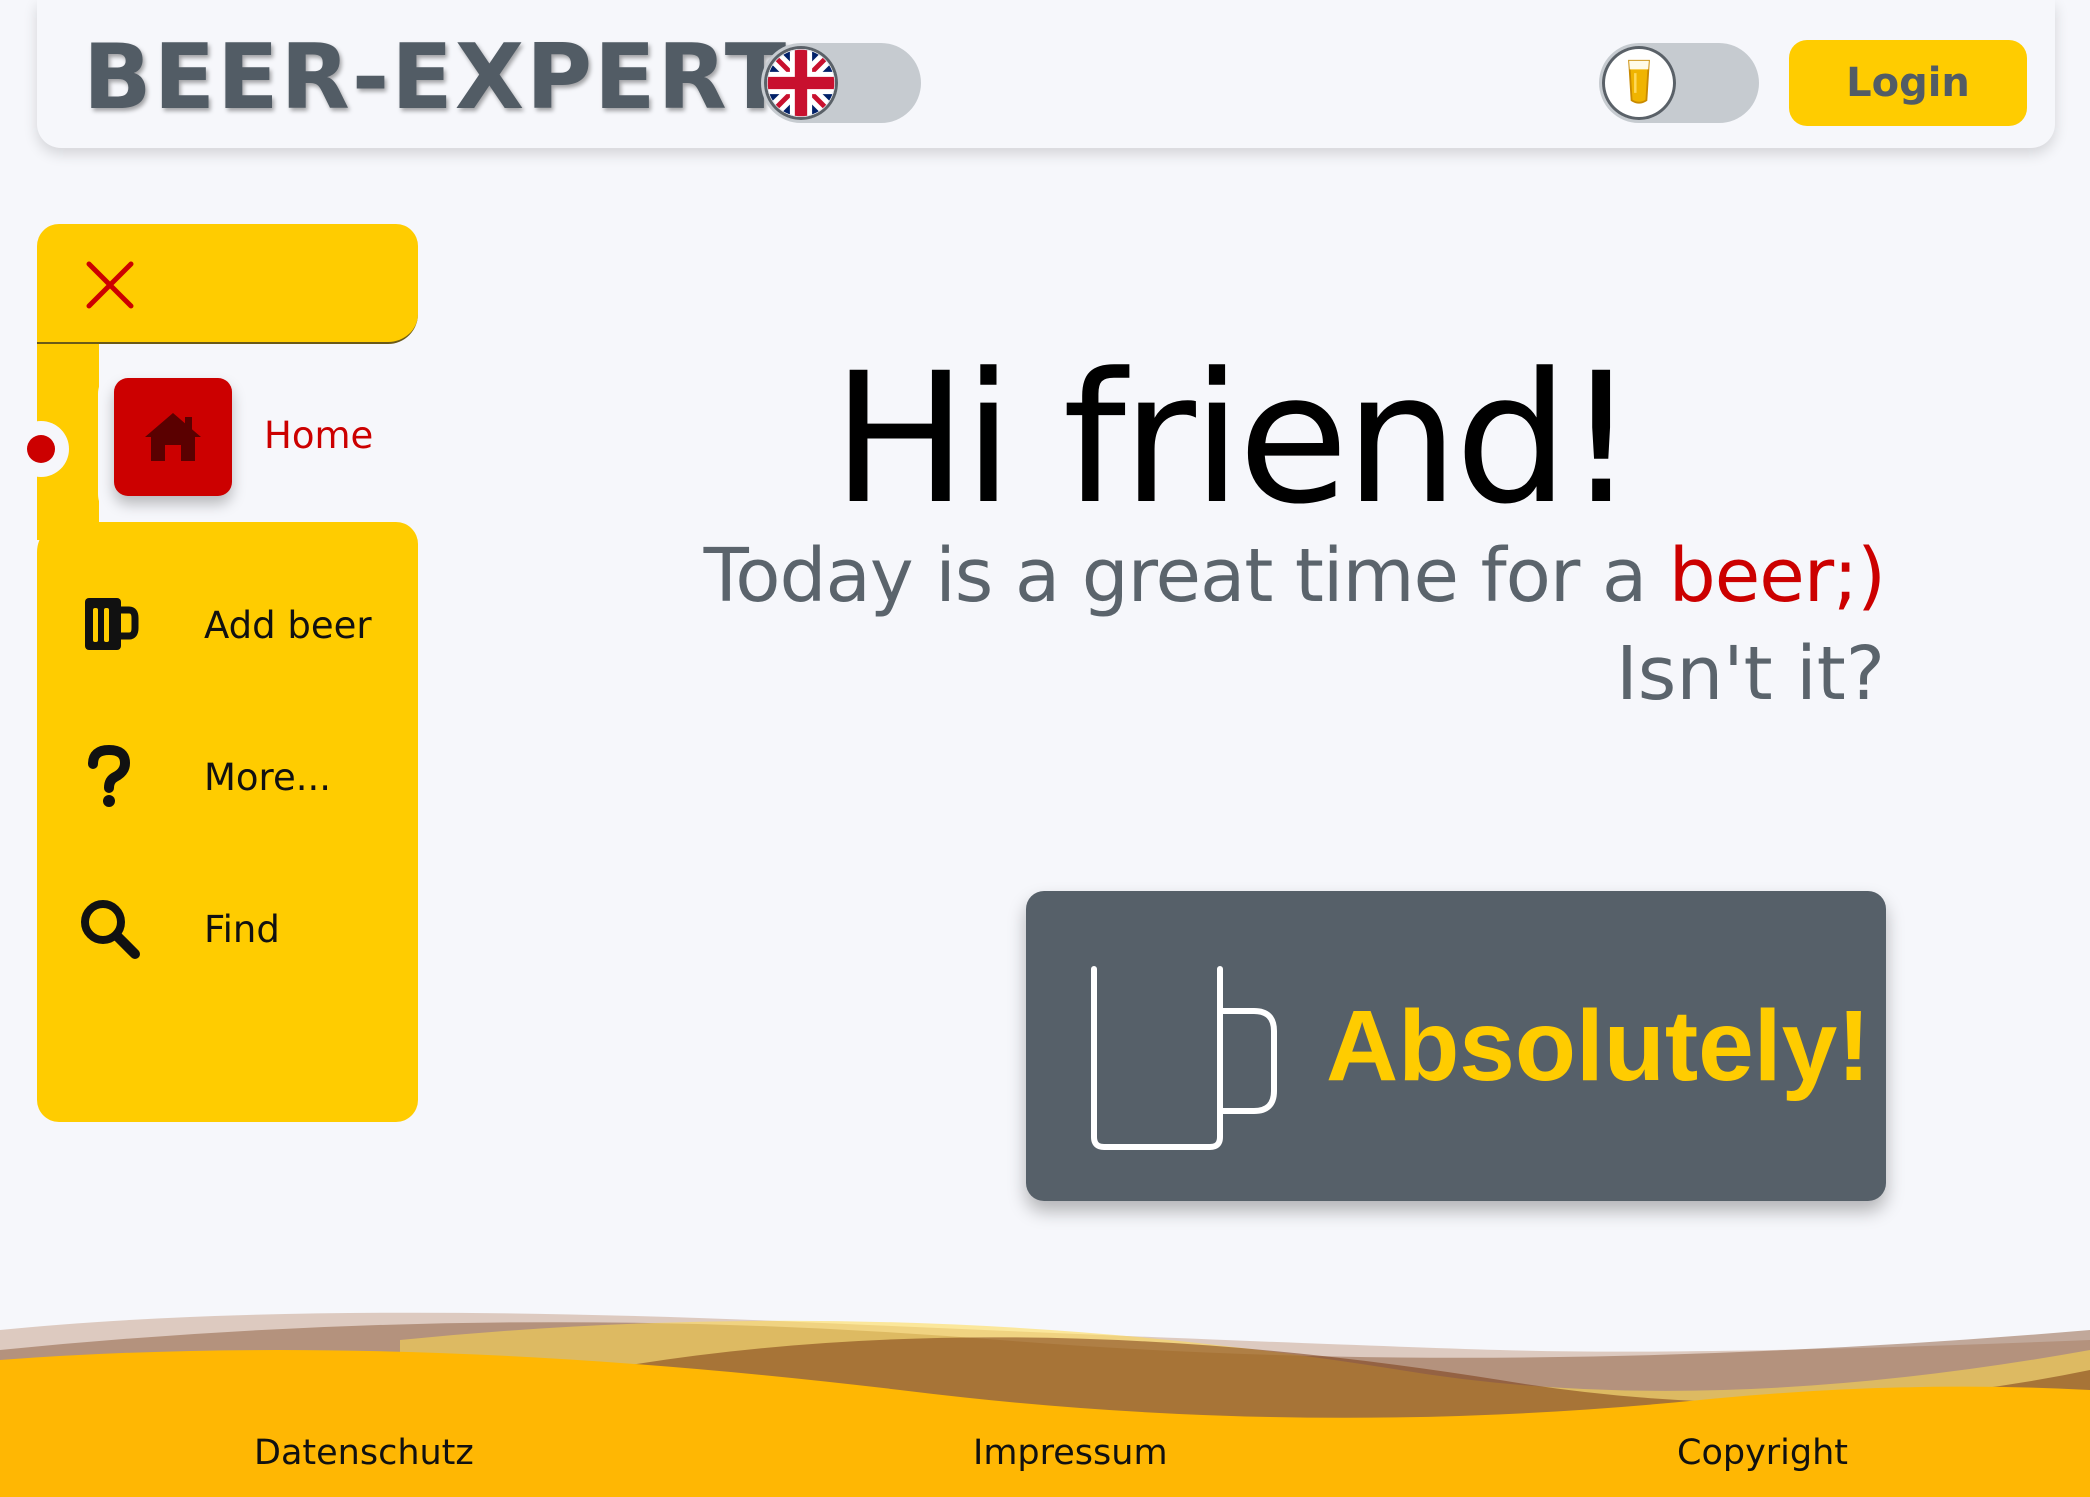 This screenshot has height=1497, width=2090. Describe the element at coordinates (1777, 576) in the screenshot. I see `hero-subtitle-accent: beer;)` at that location.